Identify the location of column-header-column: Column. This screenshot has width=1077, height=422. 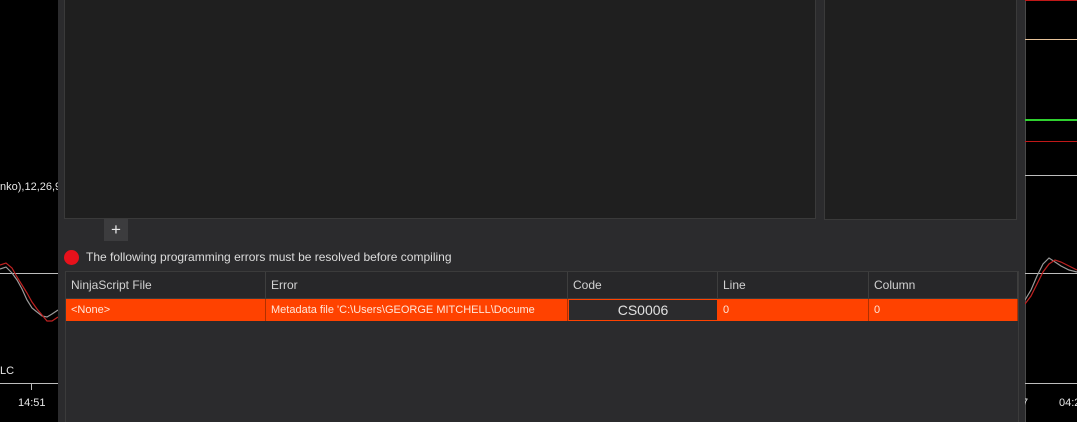
(943, 285).